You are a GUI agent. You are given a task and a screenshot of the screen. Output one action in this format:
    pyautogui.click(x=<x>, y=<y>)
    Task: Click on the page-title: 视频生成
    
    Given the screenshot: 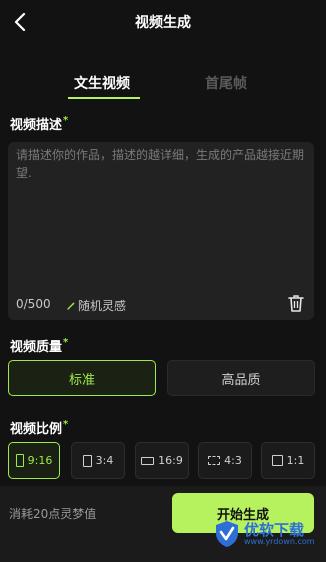 What is the action you would take?
    pyautogui.click(x=163, y=23)
    